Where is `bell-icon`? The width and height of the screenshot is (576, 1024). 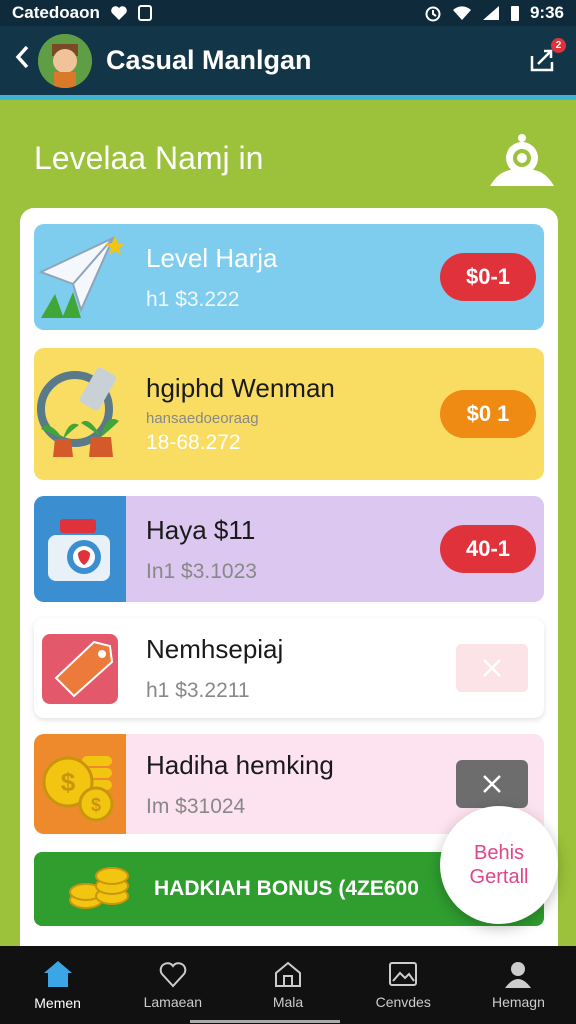 bell-icon is located at coordinates (522, 160).